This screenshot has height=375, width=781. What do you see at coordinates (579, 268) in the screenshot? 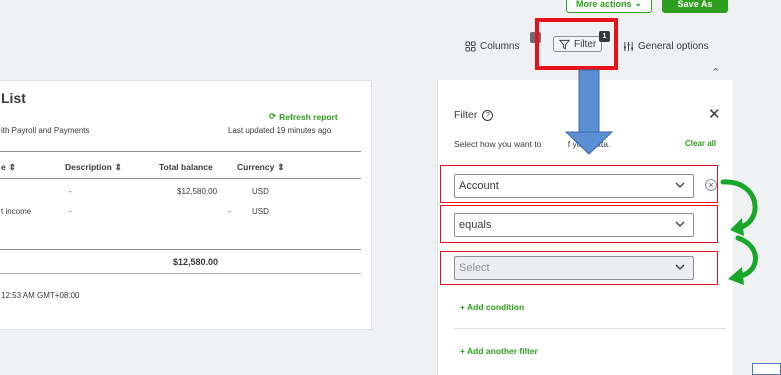
I see `value-highlight-box` at bounding box center [579, 268].